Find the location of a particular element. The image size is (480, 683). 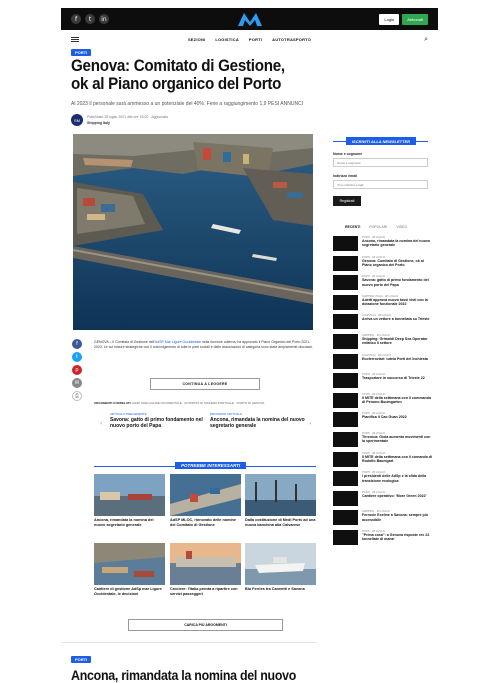

tags-label: ARGOMENTI CORRELATI: is located at coordinates (113, 403).